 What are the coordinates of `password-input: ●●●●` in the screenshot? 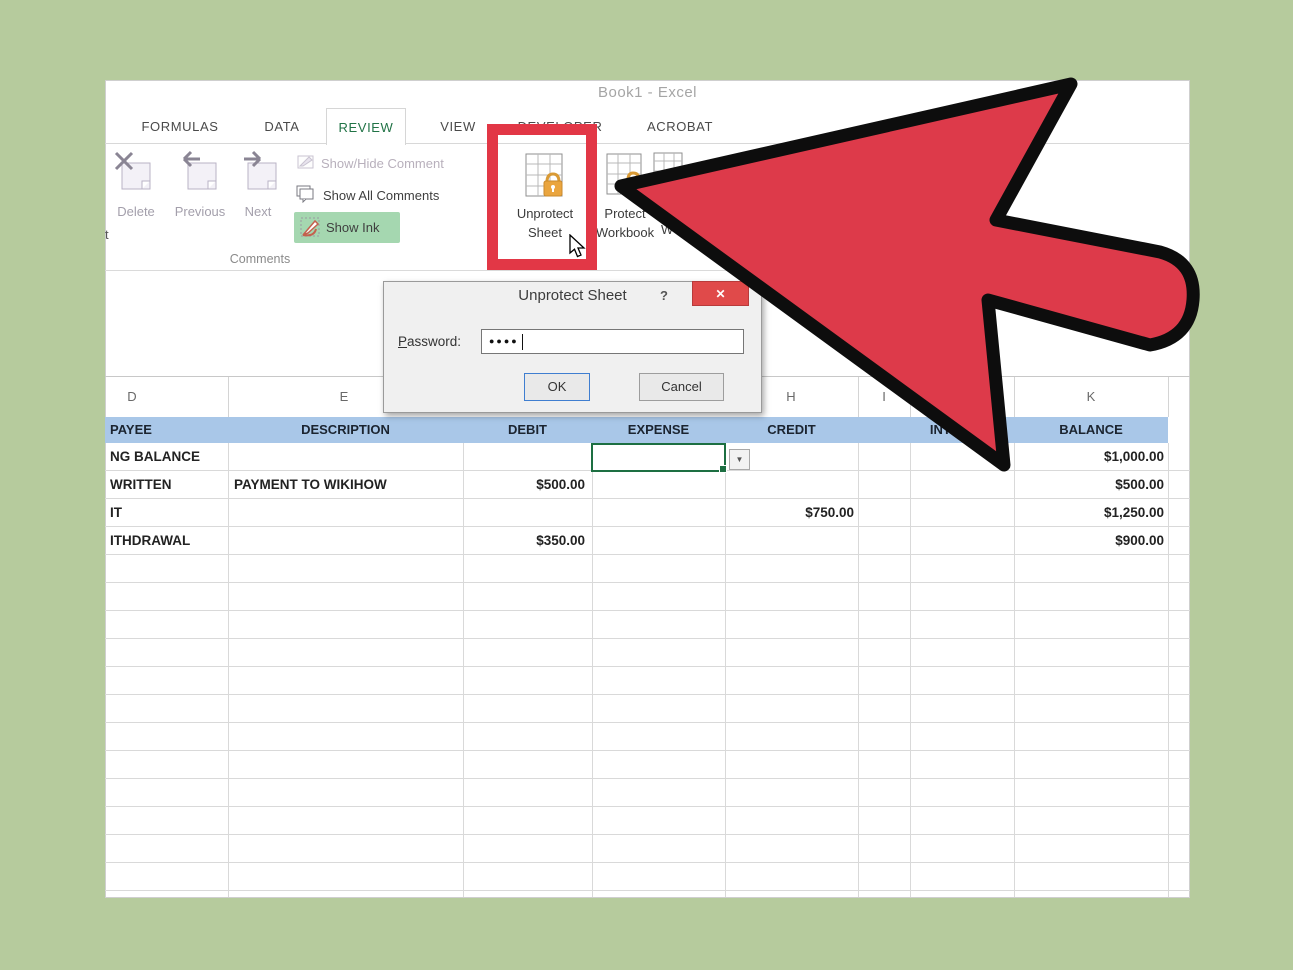 It's located at (612, 341).